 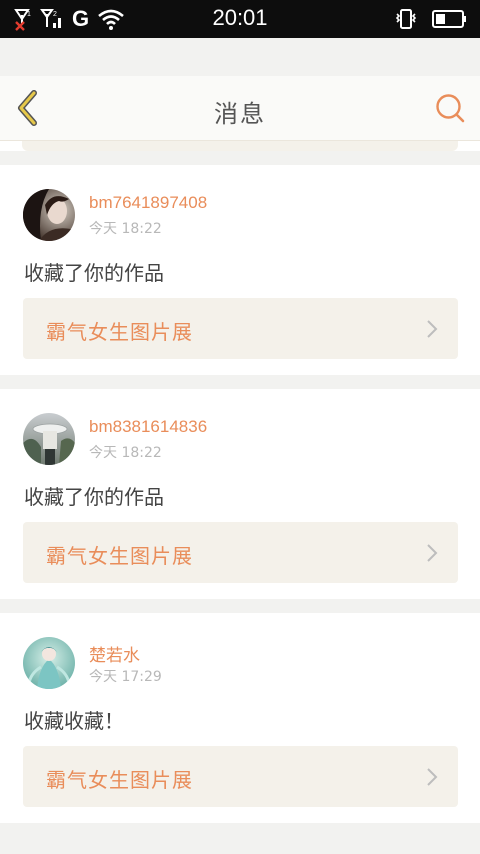 What do you see at coordinates (406, 19) in the screenshot?
I see `vibrate-icon` at bounding box center [406, 19].